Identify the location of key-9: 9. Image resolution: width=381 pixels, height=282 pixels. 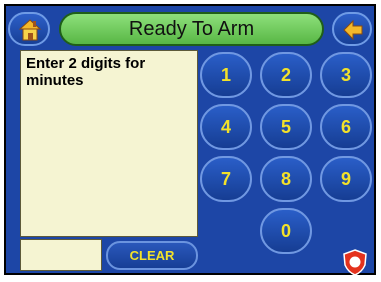
(346, 179).